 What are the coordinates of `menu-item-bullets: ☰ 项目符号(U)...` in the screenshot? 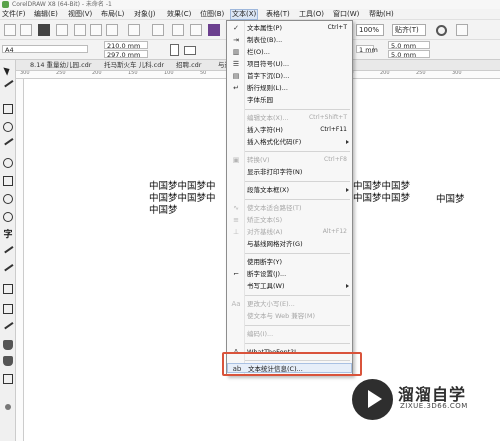 It's located at (289, 64).